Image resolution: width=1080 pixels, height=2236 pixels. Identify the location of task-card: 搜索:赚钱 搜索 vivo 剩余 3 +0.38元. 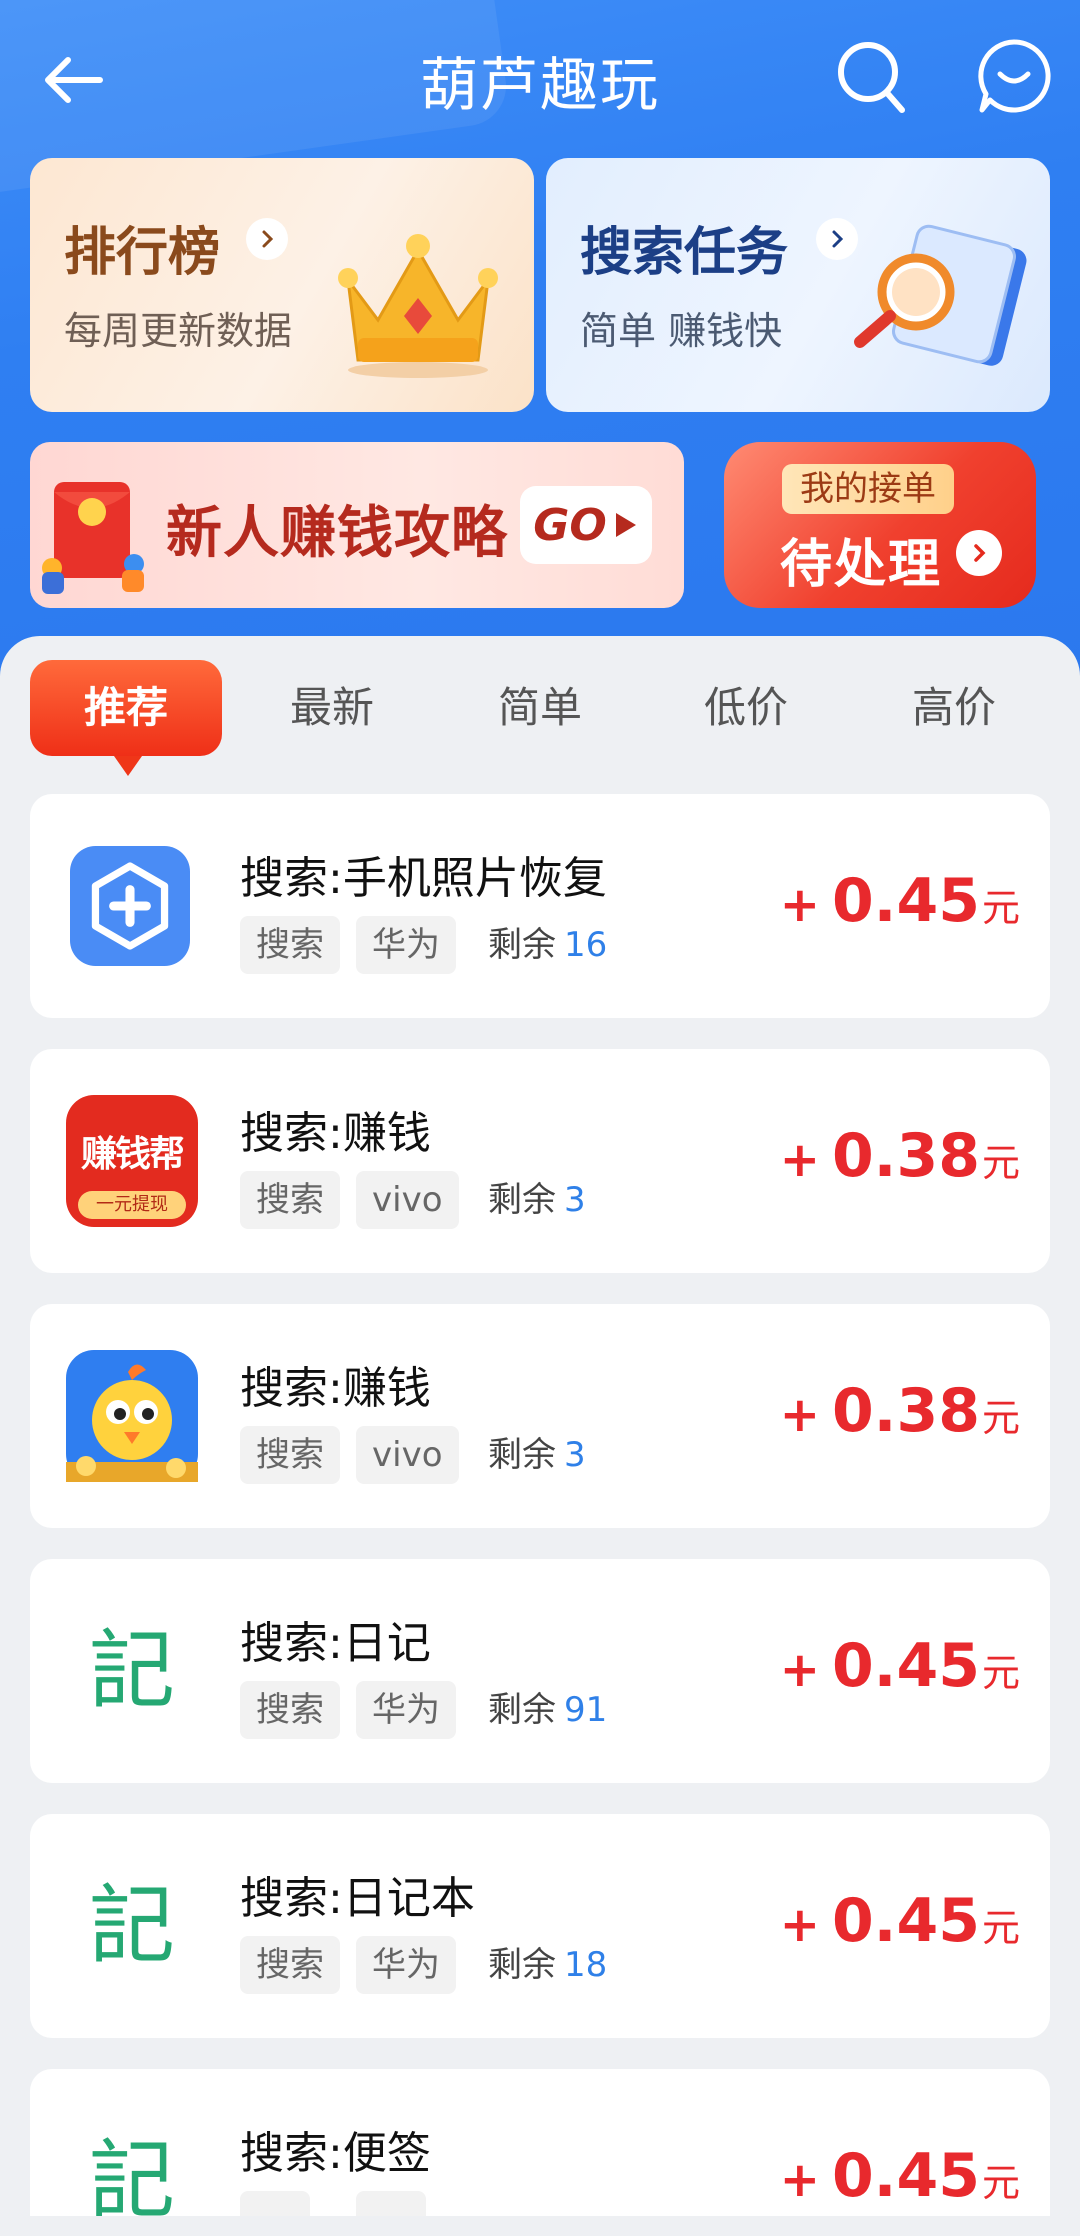
(540, 1416).